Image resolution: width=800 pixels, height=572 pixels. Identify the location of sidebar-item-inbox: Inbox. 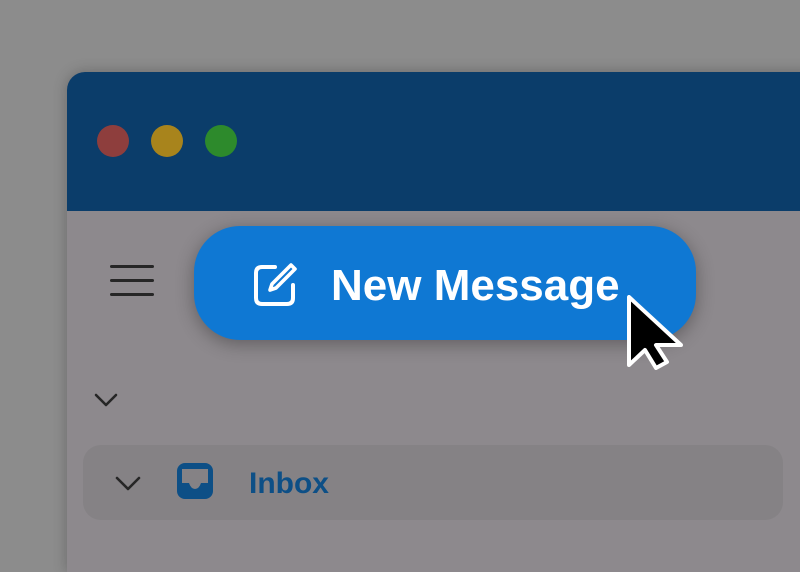
(433, 482).